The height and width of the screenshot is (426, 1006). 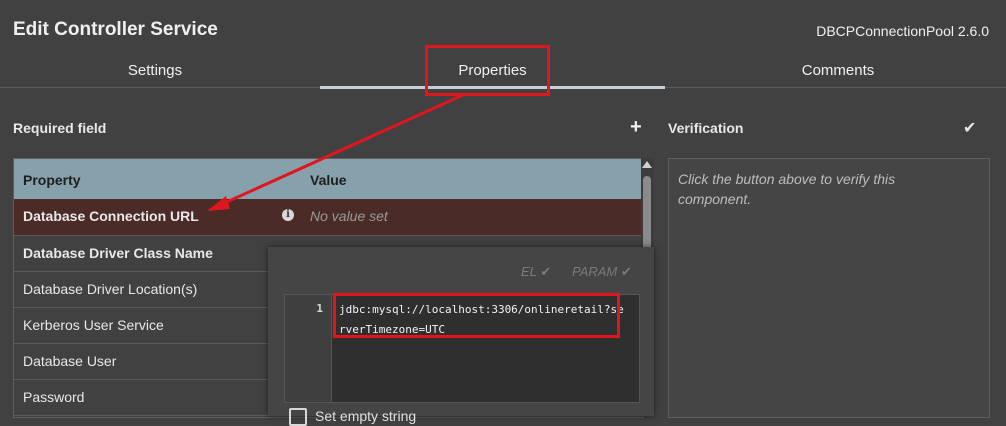 I want to click on annotation-arrow, so click(x=335, y=152).